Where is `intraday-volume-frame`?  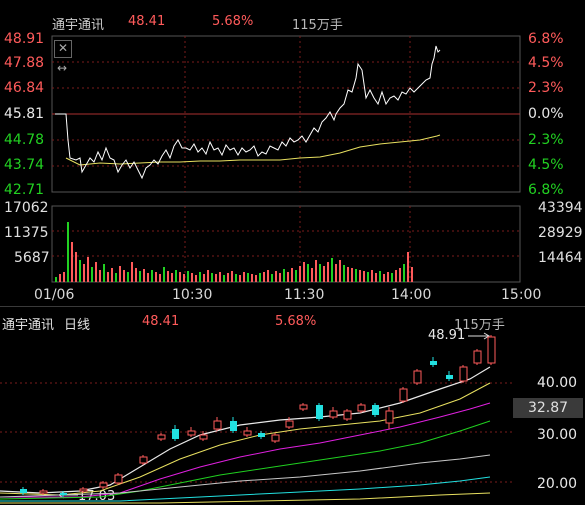
intraday-volume-frame is located at coordinates (286, 244).